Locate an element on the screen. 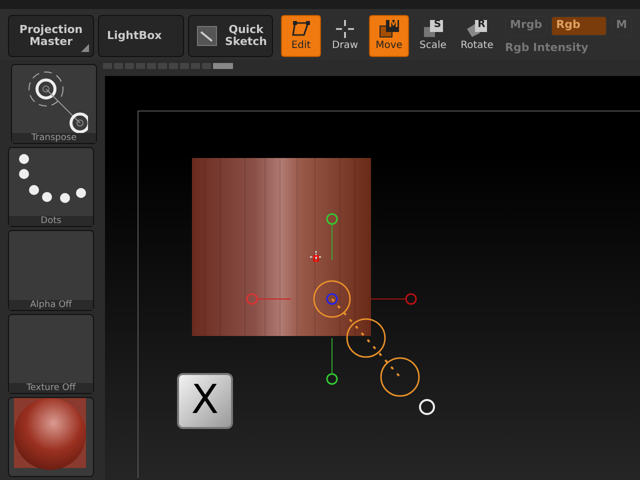 The image size is (640, 480). tool-button: Projection Master is located at coordinates (51, 36).